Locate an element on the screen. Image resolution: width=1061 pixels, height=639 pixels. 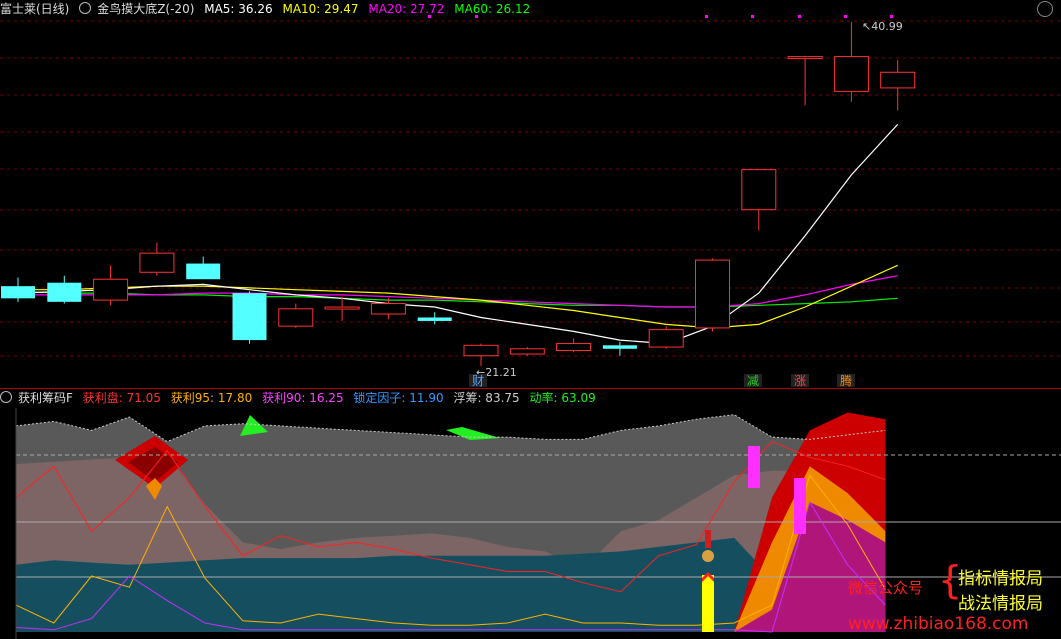
ma10-label: MA10: 29.47 is located at coordinates (320, 9).